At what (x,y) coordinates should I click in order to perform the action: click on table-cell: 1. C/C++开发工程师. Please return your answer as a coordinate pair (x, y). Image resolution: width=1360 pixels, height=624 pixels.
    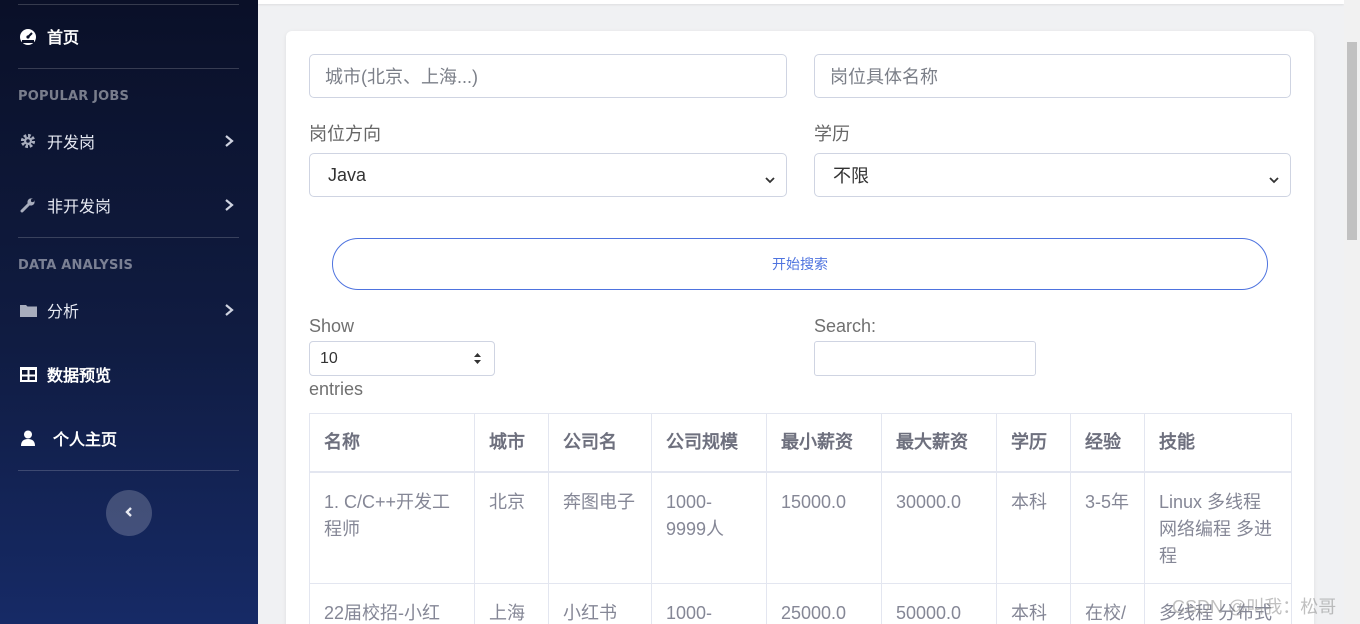
    Looking at the image, I should click on (392, 527).